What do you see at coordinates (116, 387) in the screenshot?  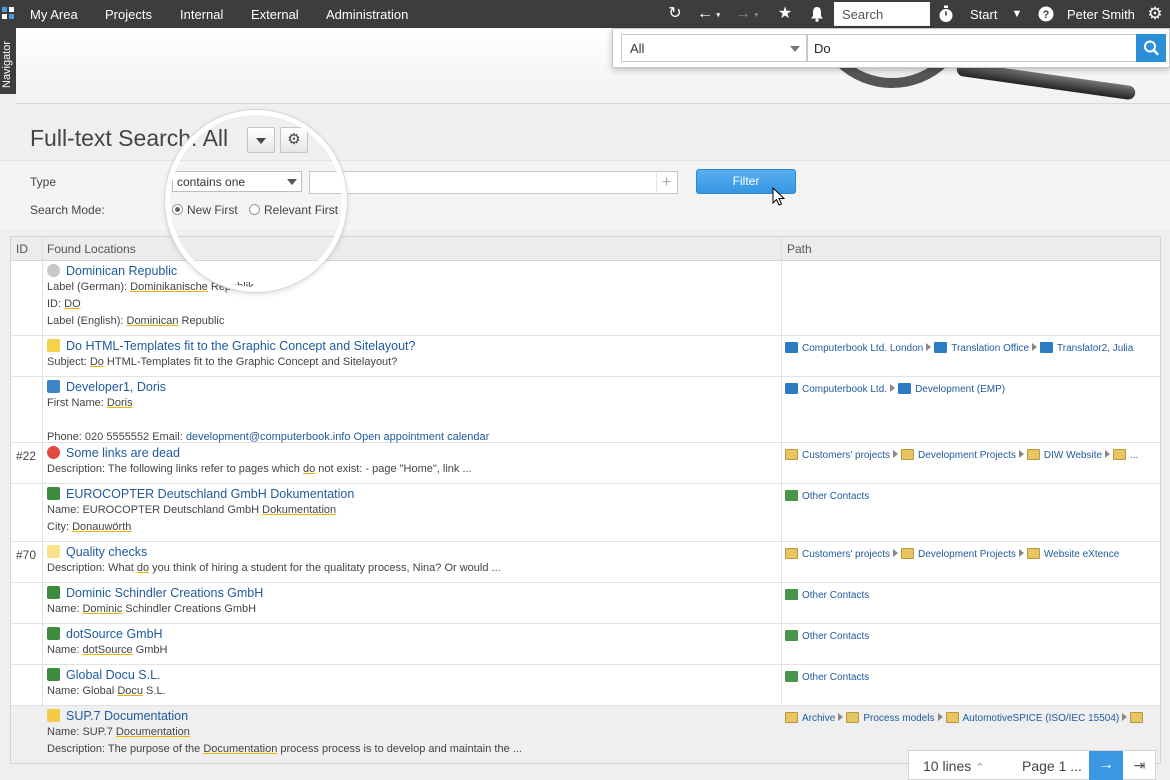 I see `result-title: Developer1, Doris` at bounding box center [116, 387].